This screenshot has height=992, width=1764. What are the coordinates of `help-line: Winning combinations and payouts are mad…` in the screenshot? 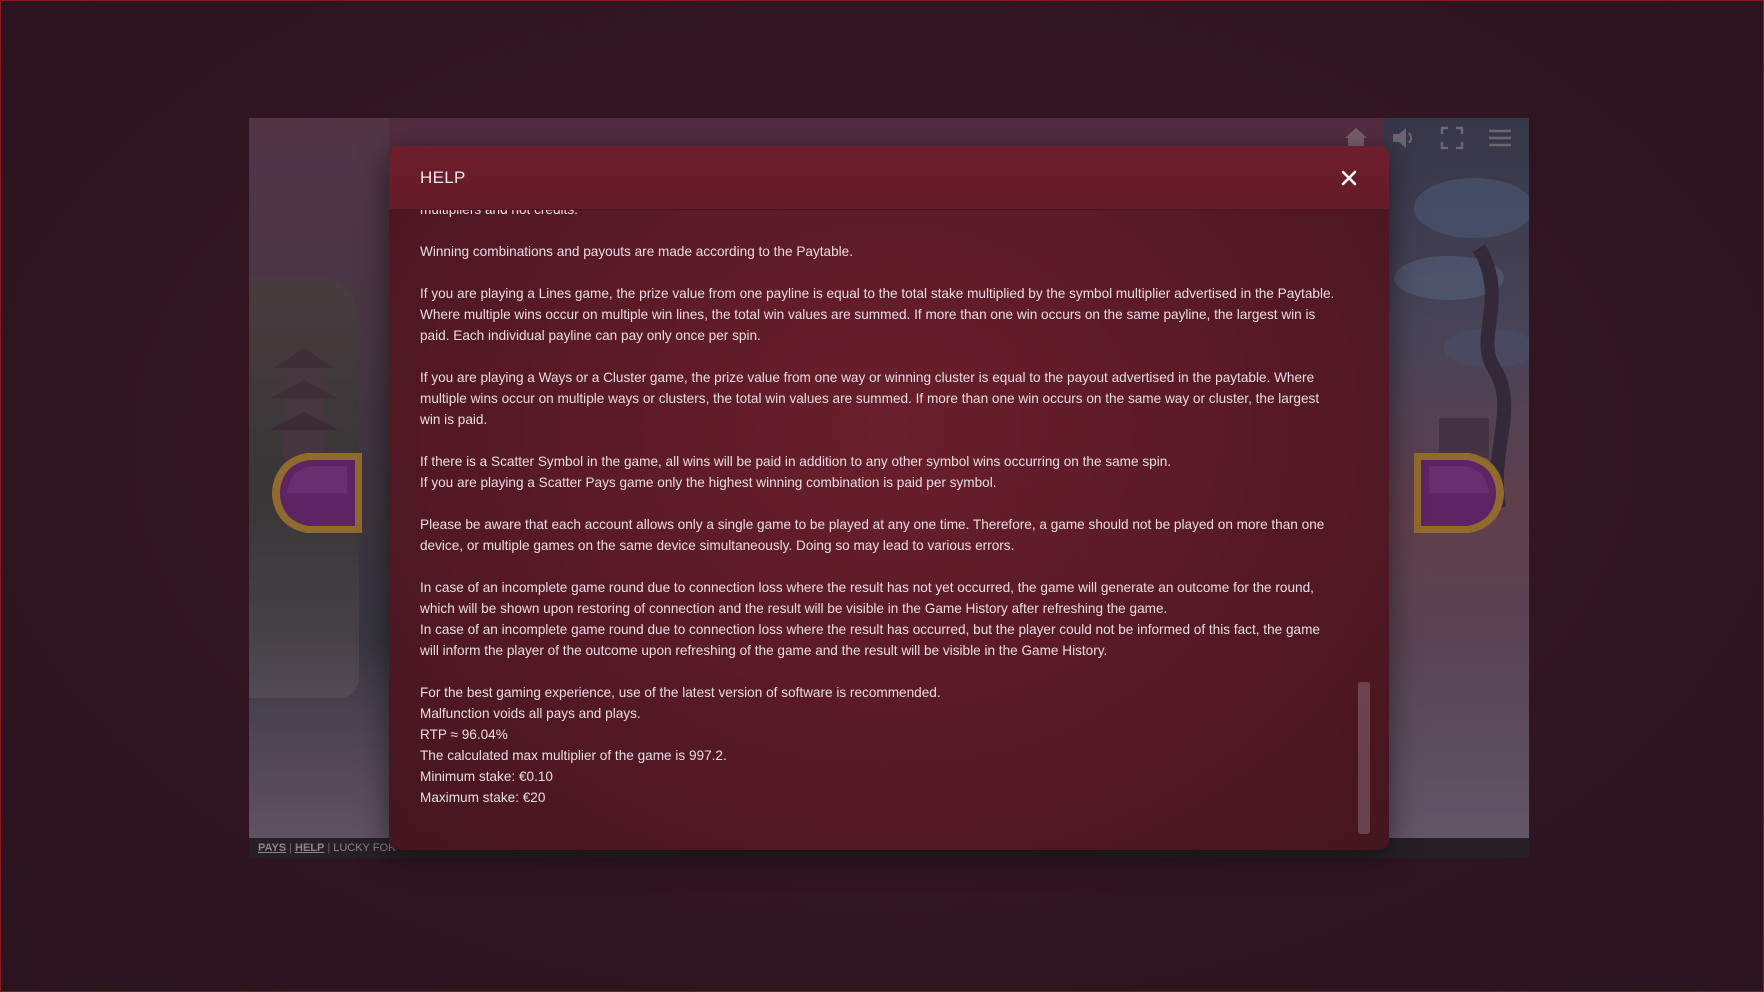 It's located at (636, 251).